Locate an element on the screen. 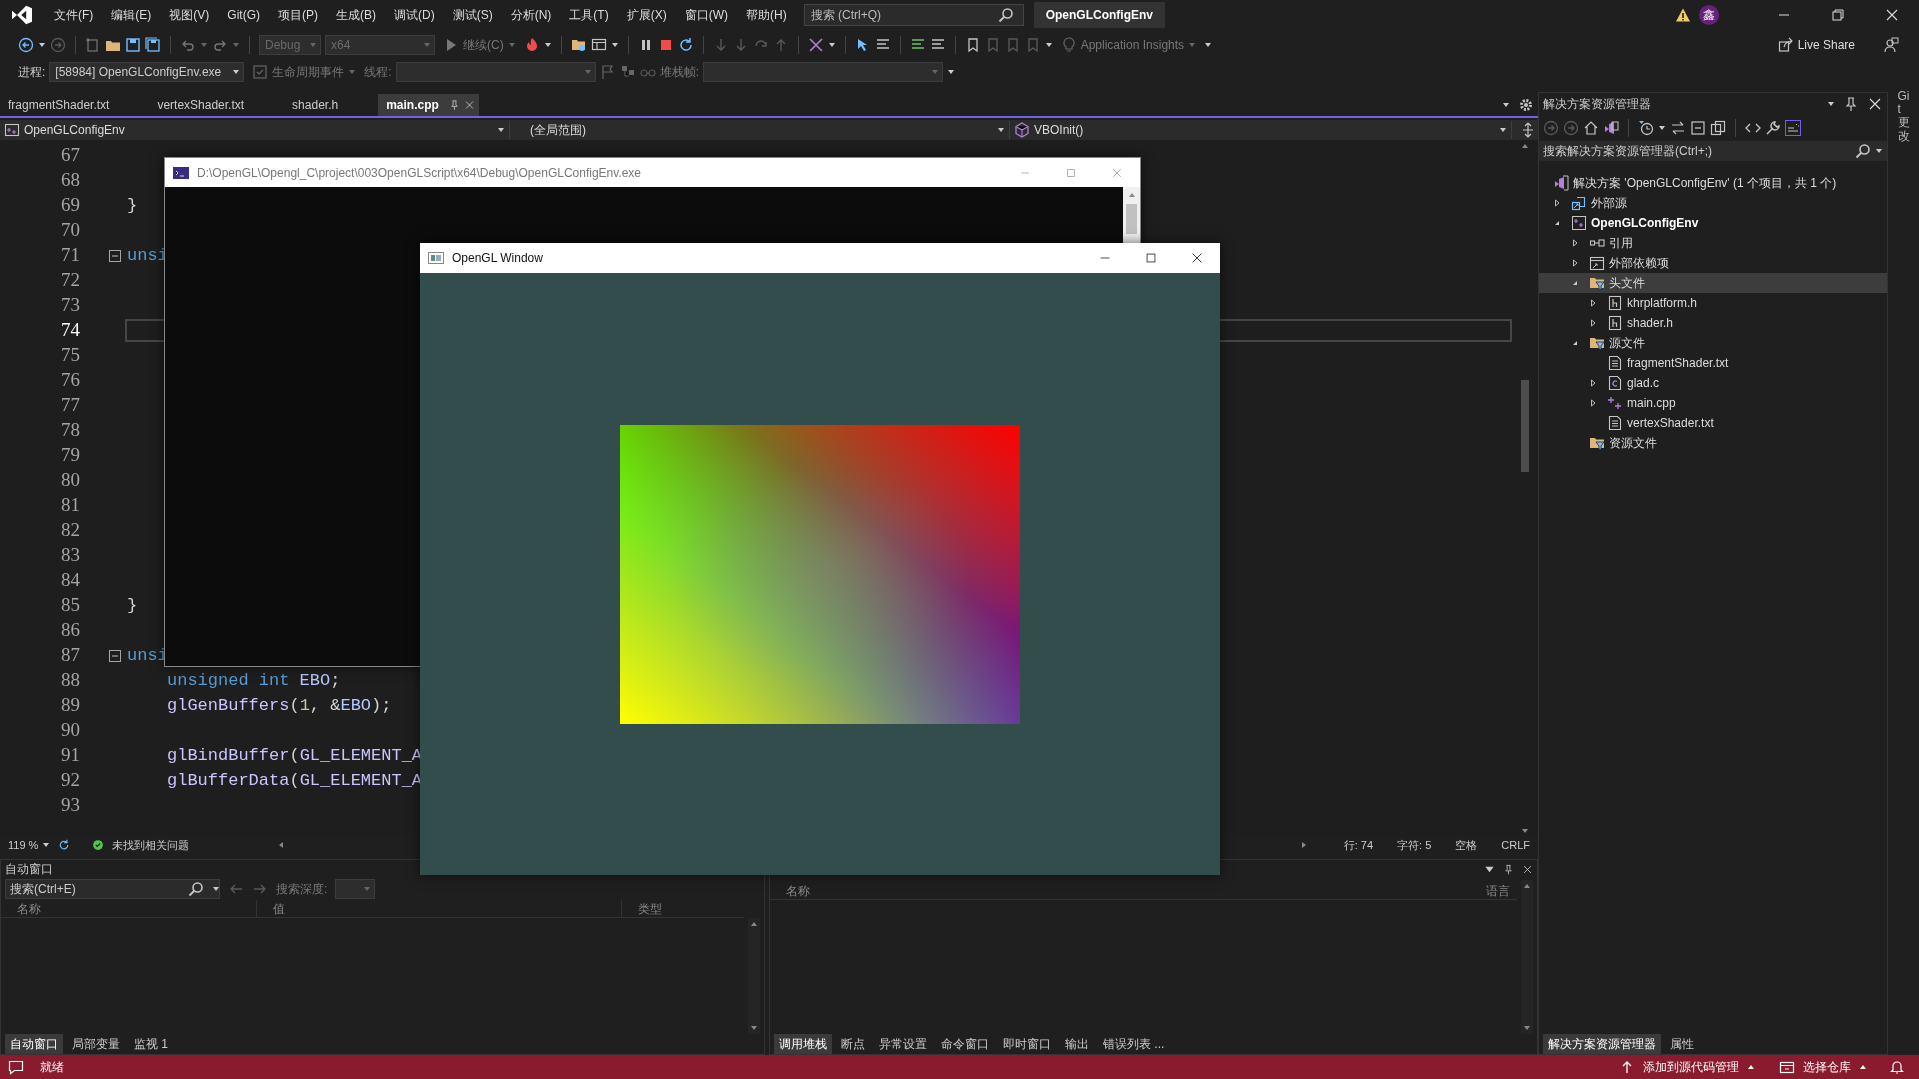 The image size is (1919, 1079). menu-item: 工具(T) is located at coordinates (589, 15).